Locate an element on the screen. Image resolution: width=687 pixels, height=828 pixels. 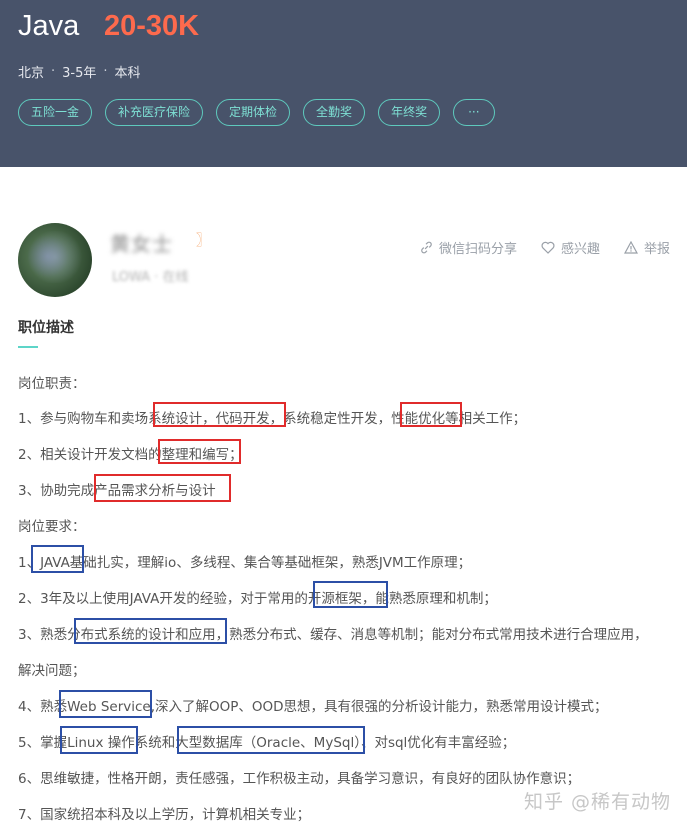
description-line: 2、3年及以上使用JAVA开发的经验，对于常用的开源框架，能熟悉原理和机制； is located at coordinates (257, 599).